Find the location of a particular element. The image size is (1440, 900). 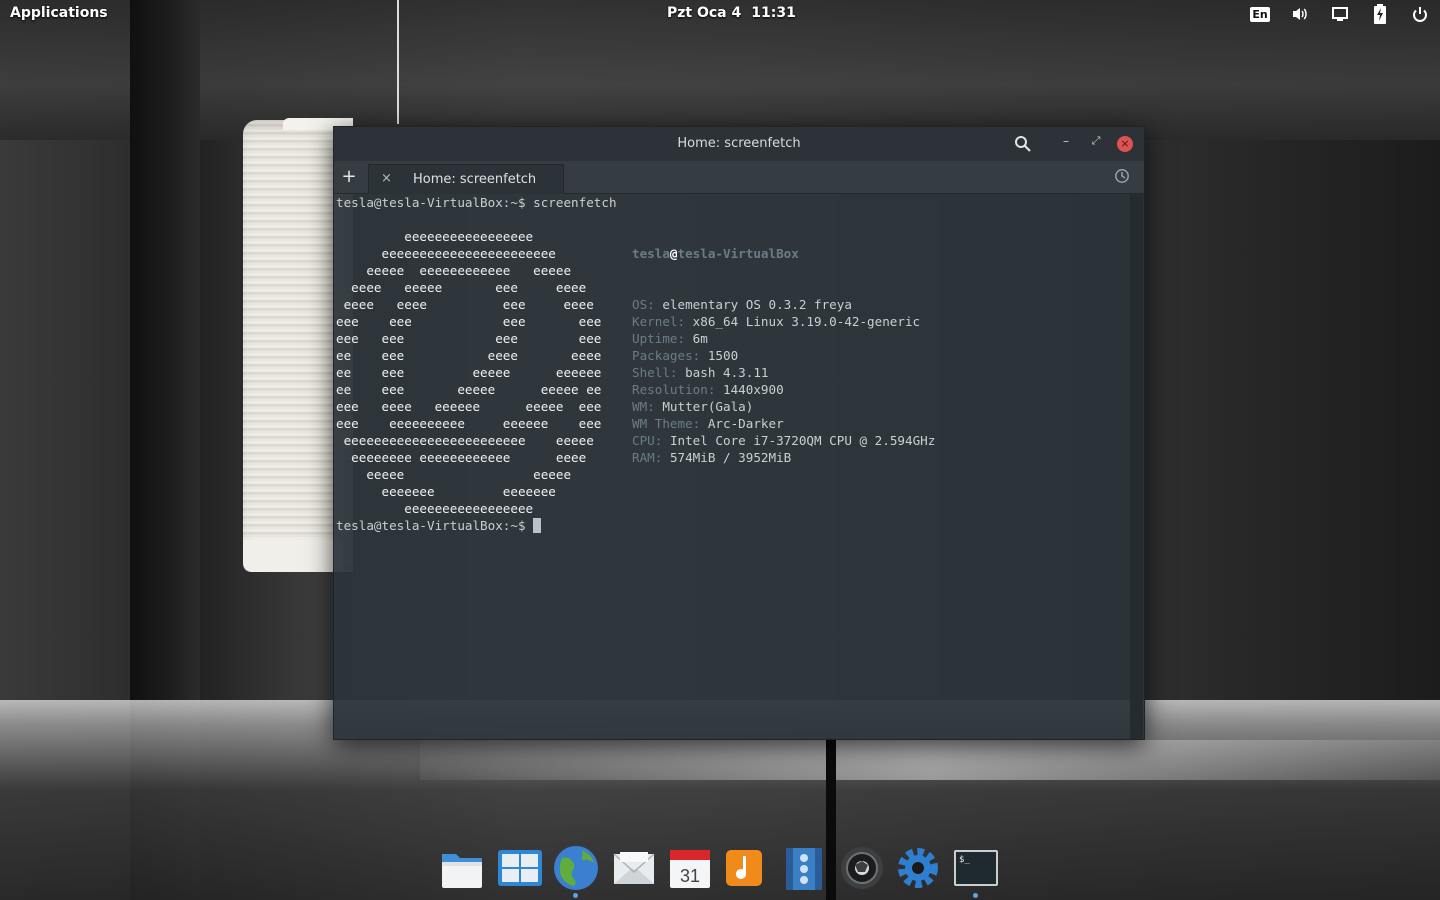

logo-line: eeeeeee eeeeeee is located at coordinates (446, 491).